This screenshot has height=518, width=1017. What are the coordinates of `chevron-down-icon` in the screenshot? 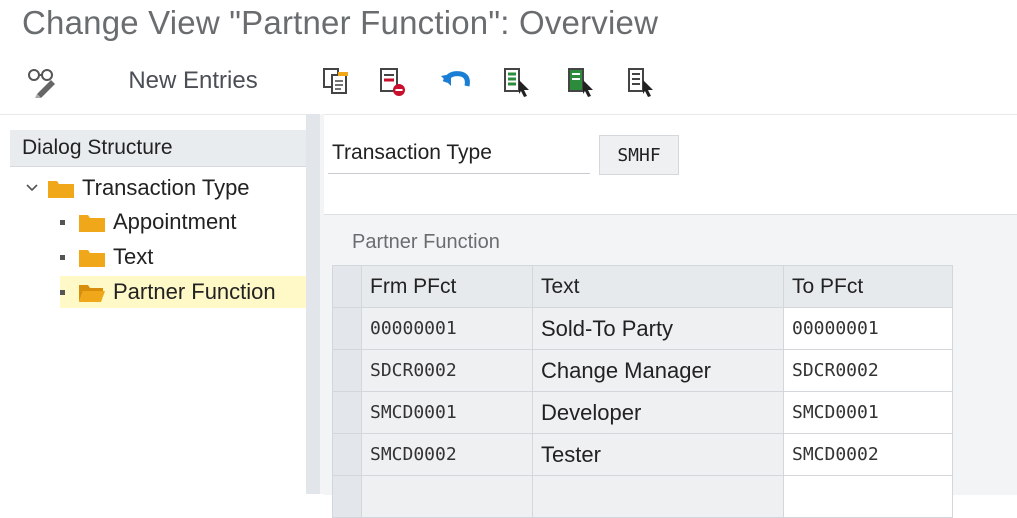 It's located at (32, 188).